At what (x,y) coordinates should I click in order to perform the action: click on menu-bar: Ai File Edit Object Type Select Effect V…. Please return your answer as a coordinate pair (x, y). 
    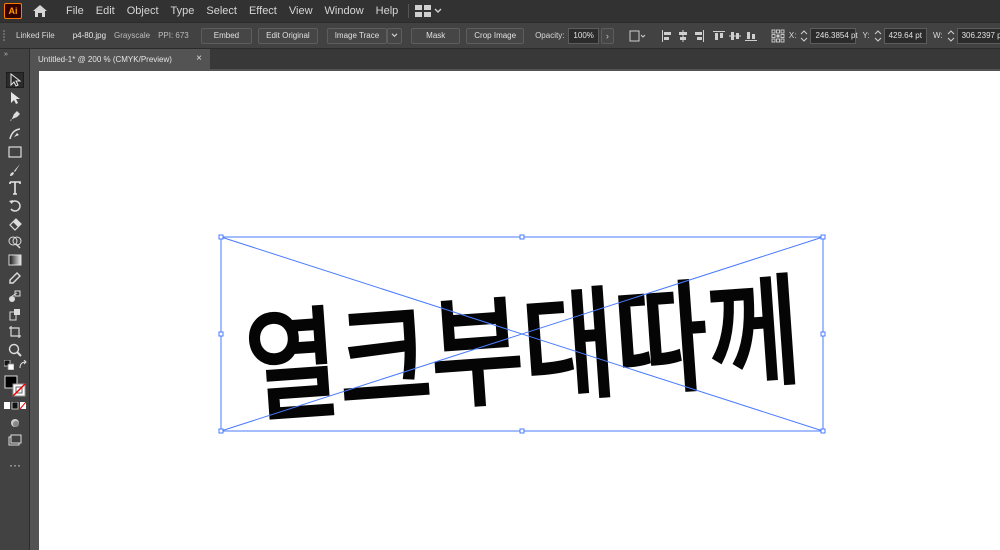
    Looking at the image, I should click on (500, 11).